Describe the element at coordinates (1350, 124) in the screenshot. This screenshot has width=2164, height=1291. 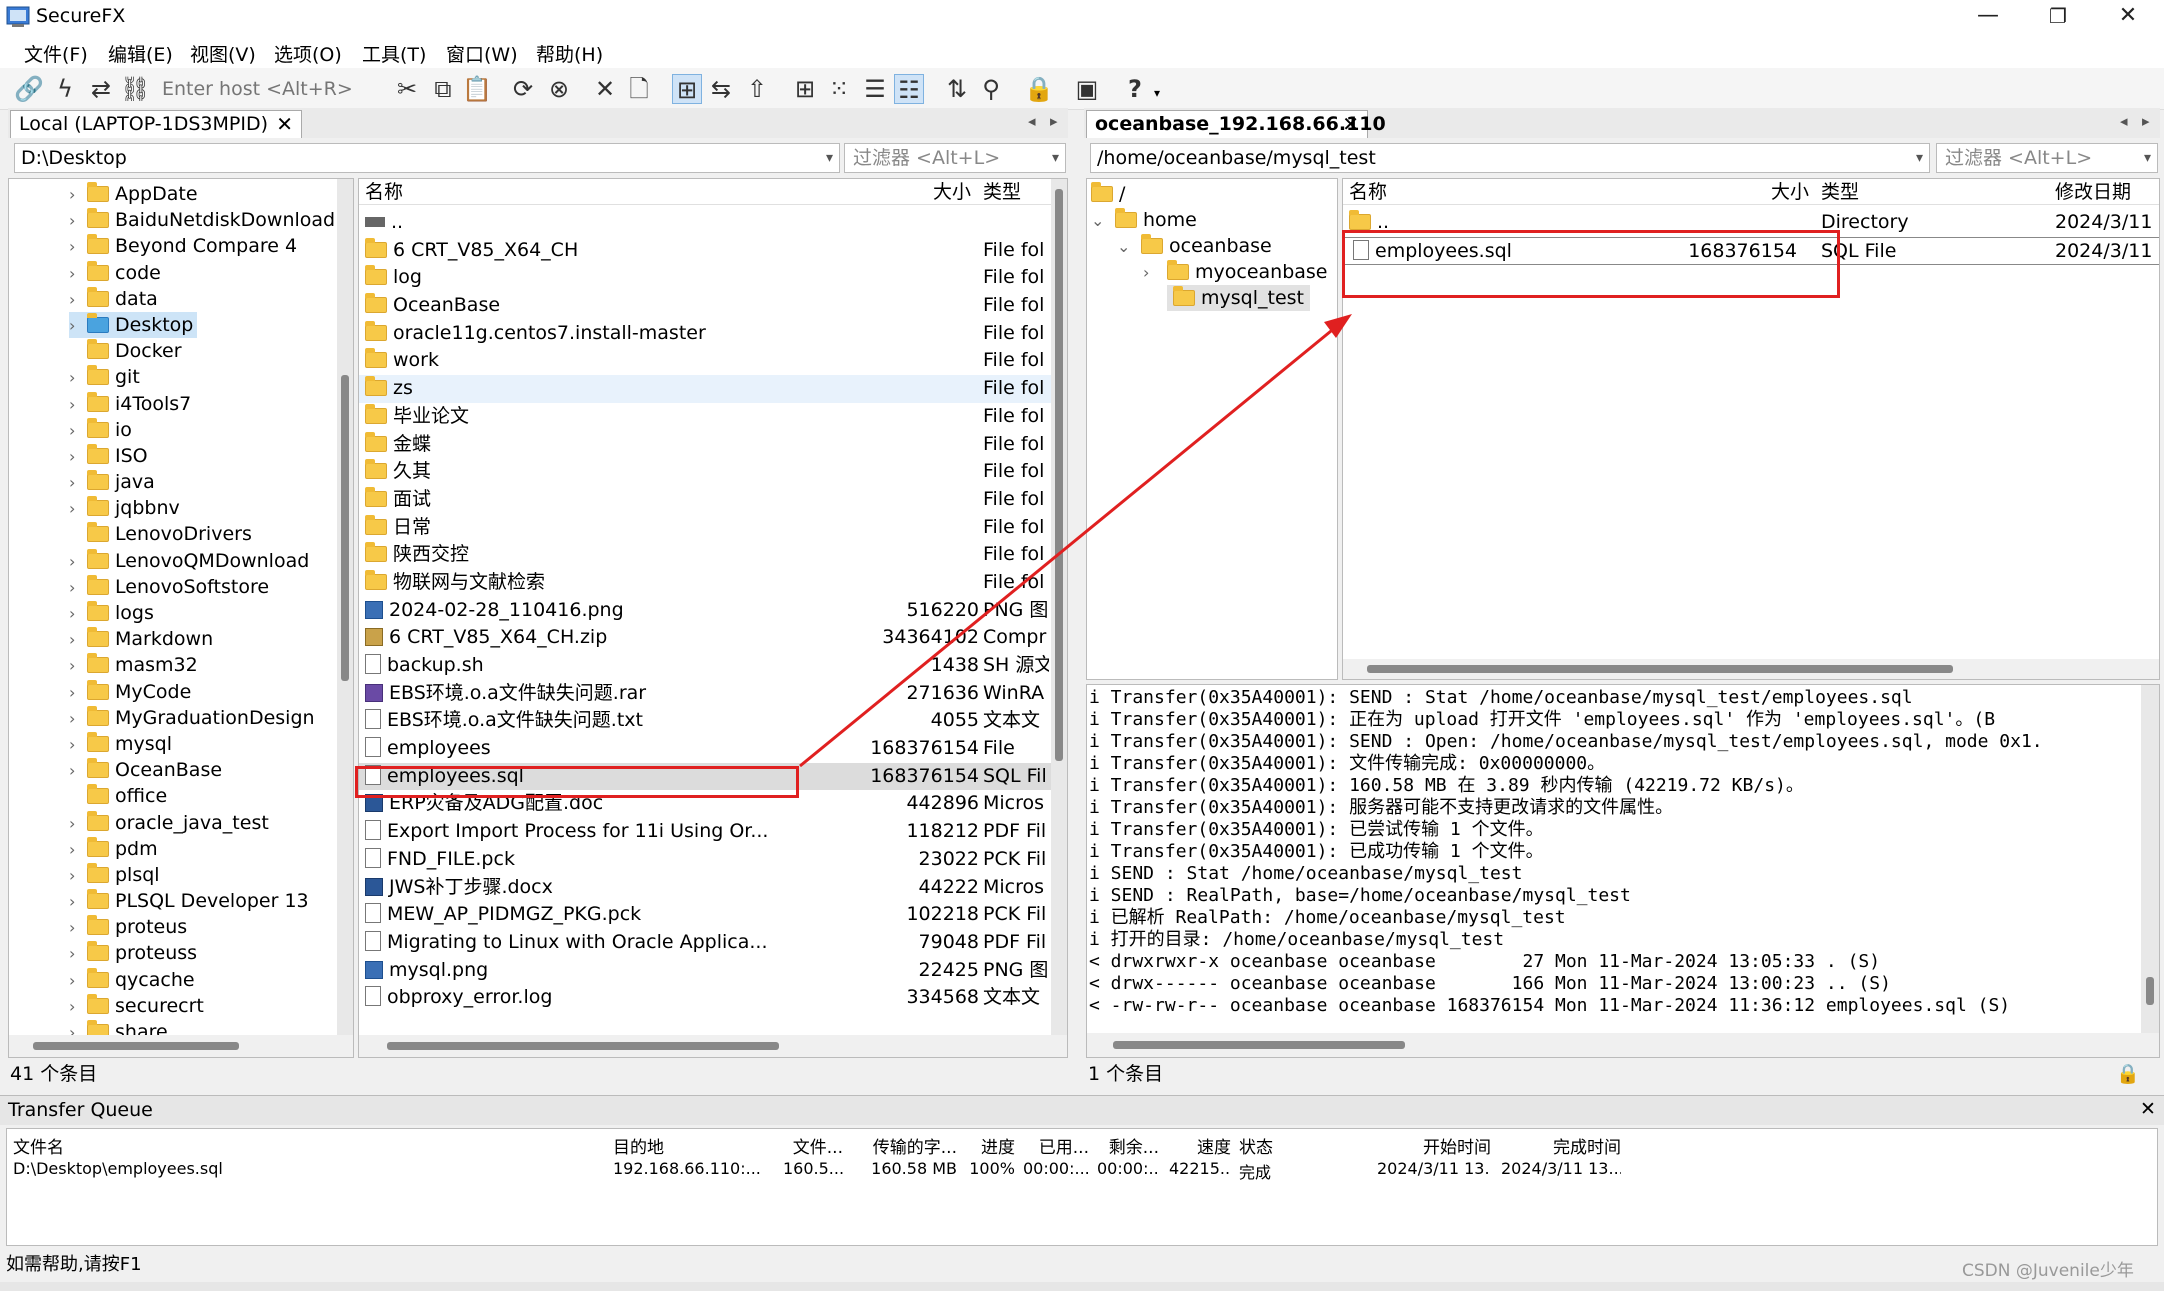
I see `tab-remote-close-icon: ✕` at that location.